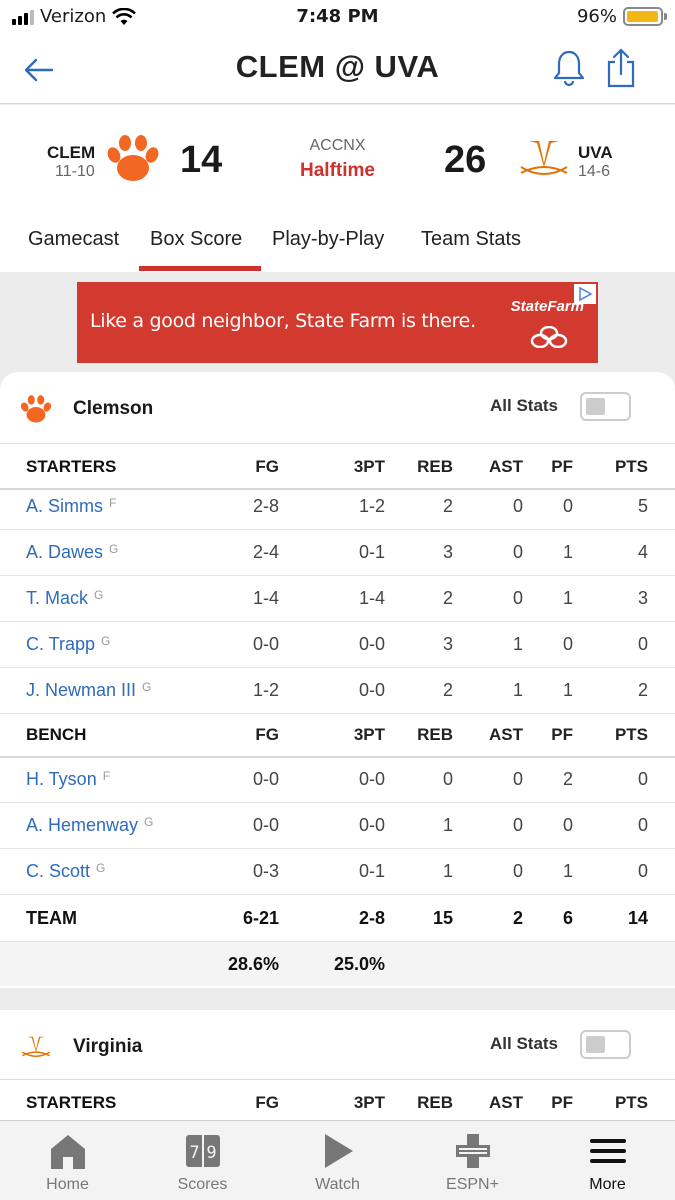 This screenshot has height=1200, width=675. I want to click on stat-pts: 4, so click(642, 552).